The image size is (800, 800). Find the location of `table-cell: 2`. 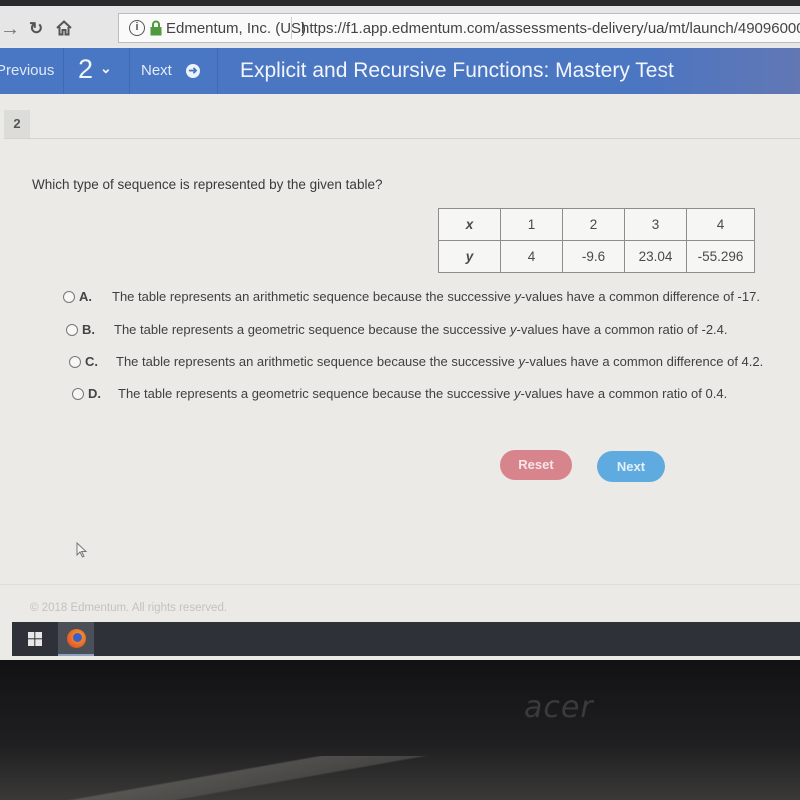

table-cell: 2 is located at coordinates (593, 224).